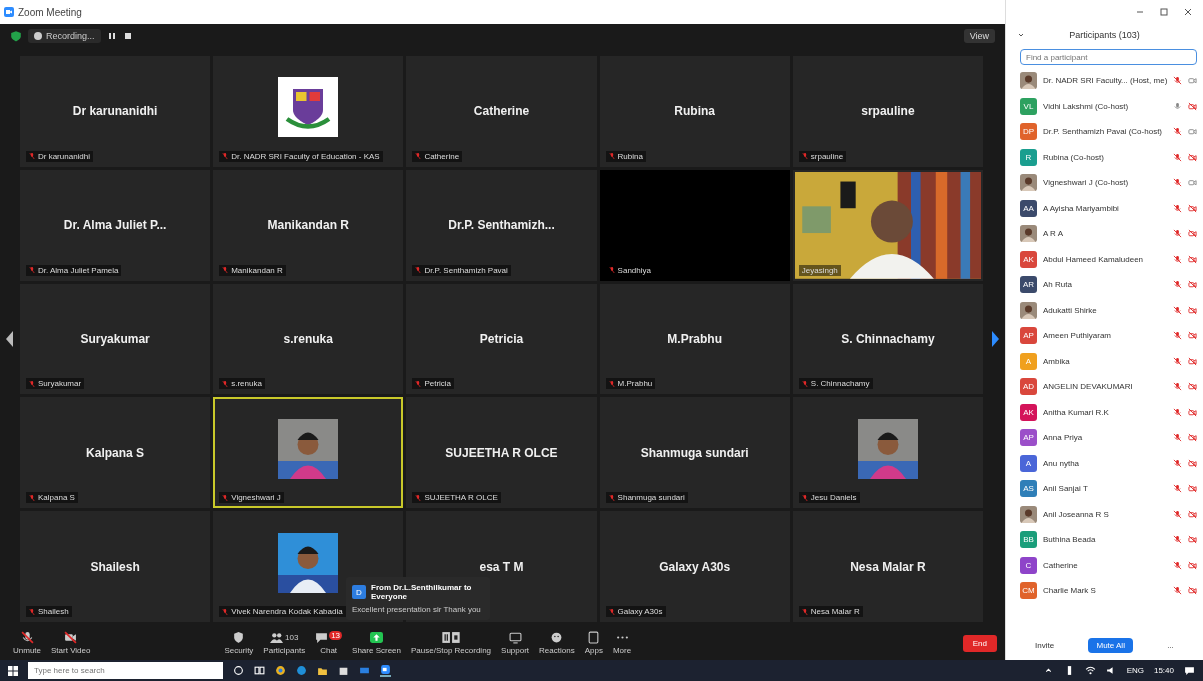  What do you see at coordinates (238, 670) in the screenshot?
I see `cortana-icon` at bounding box center [238, 670].